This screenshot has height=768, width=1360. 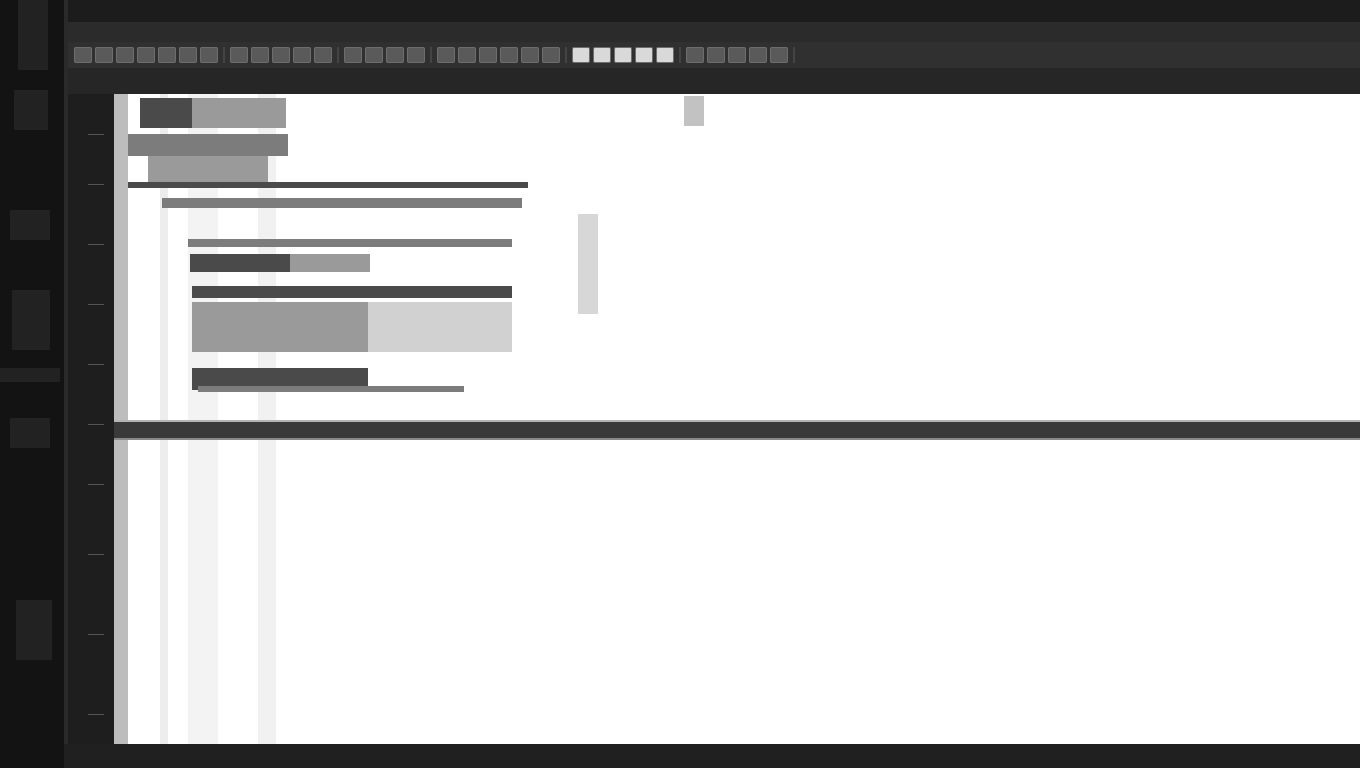 What do you see at coordinates (551, 55) in the screenshot?
I see `settings-icon` at bounding box center [551, 55].